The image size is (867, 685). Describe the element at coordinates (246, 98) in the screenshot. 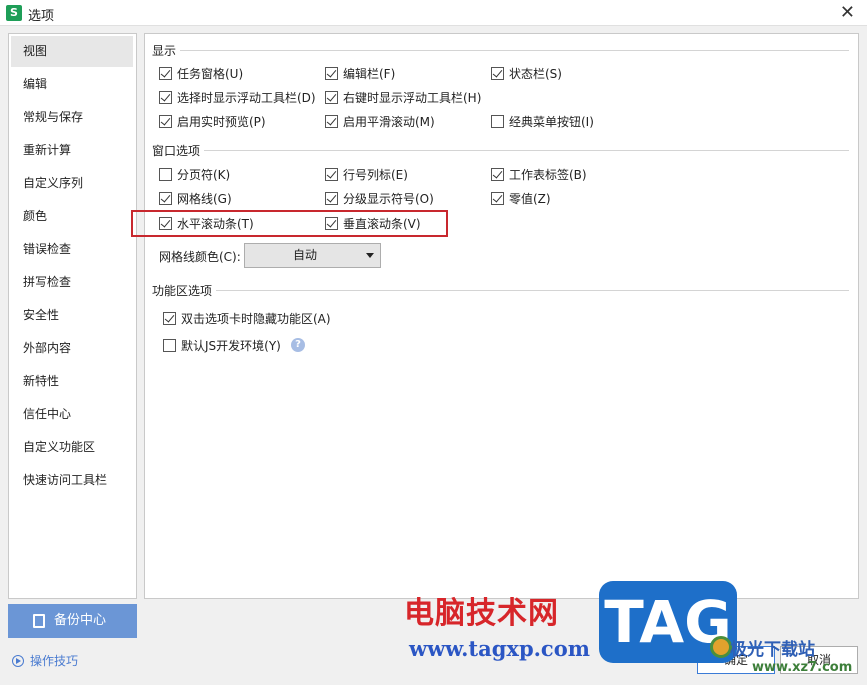

I see `checkbox-label: 选择时显示浮动工具栏(D)` at that location.